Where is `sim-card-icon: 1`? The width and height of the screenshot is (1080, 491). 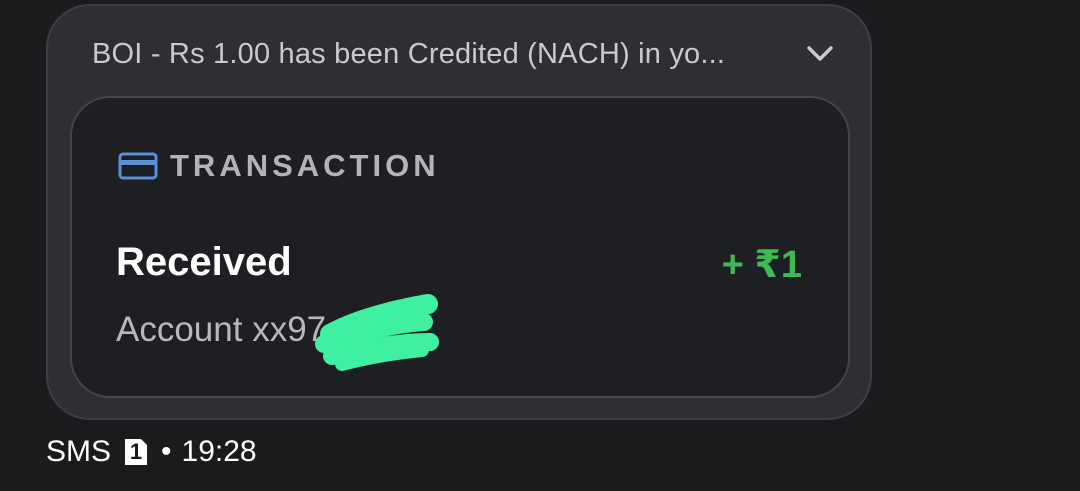
sim-card-icon: 1 is located at coordinates (136, 452).